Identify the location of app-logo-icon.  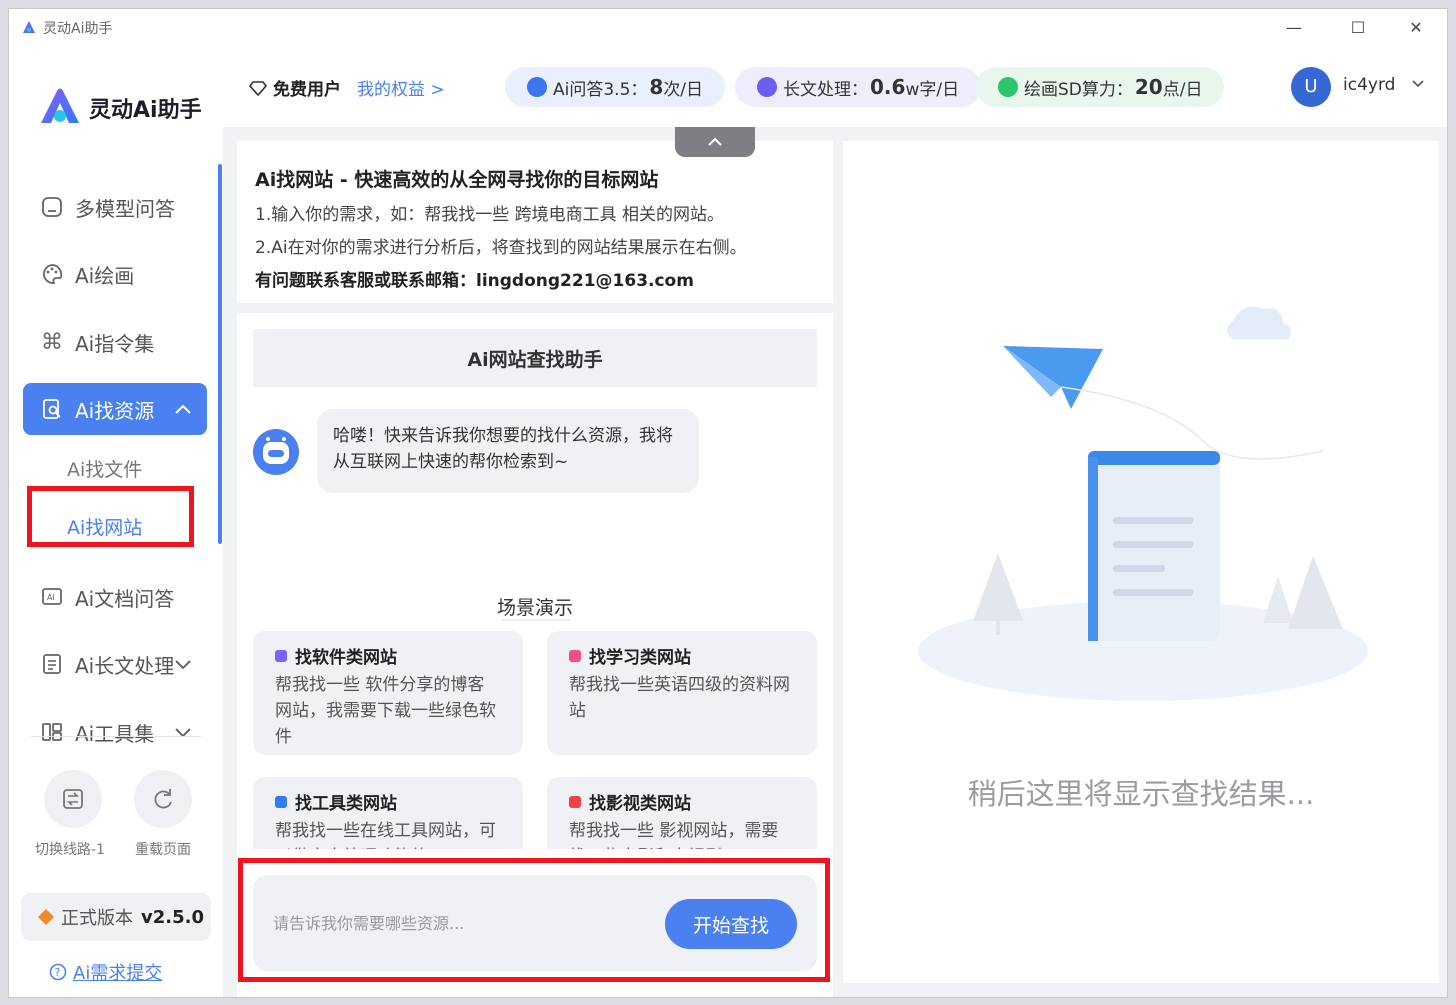
(29, 27).